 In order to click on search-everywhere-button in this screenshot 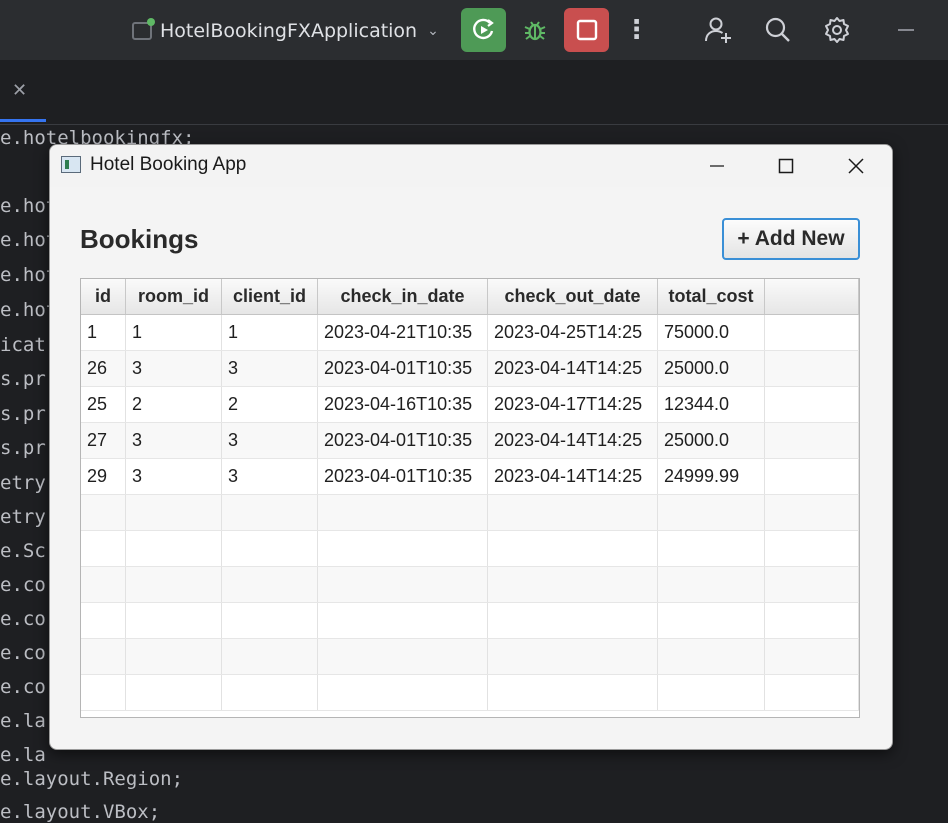, I will do `click(778, 30)`.